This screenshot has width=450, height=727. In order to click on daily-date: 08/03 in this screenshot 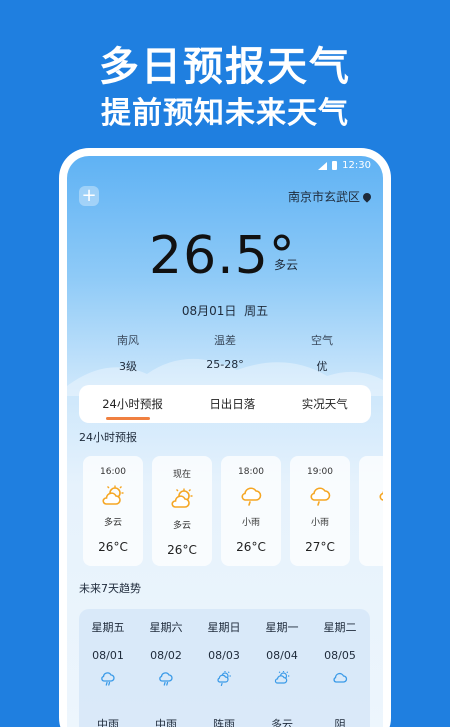, I will do `click(224, 655)`.